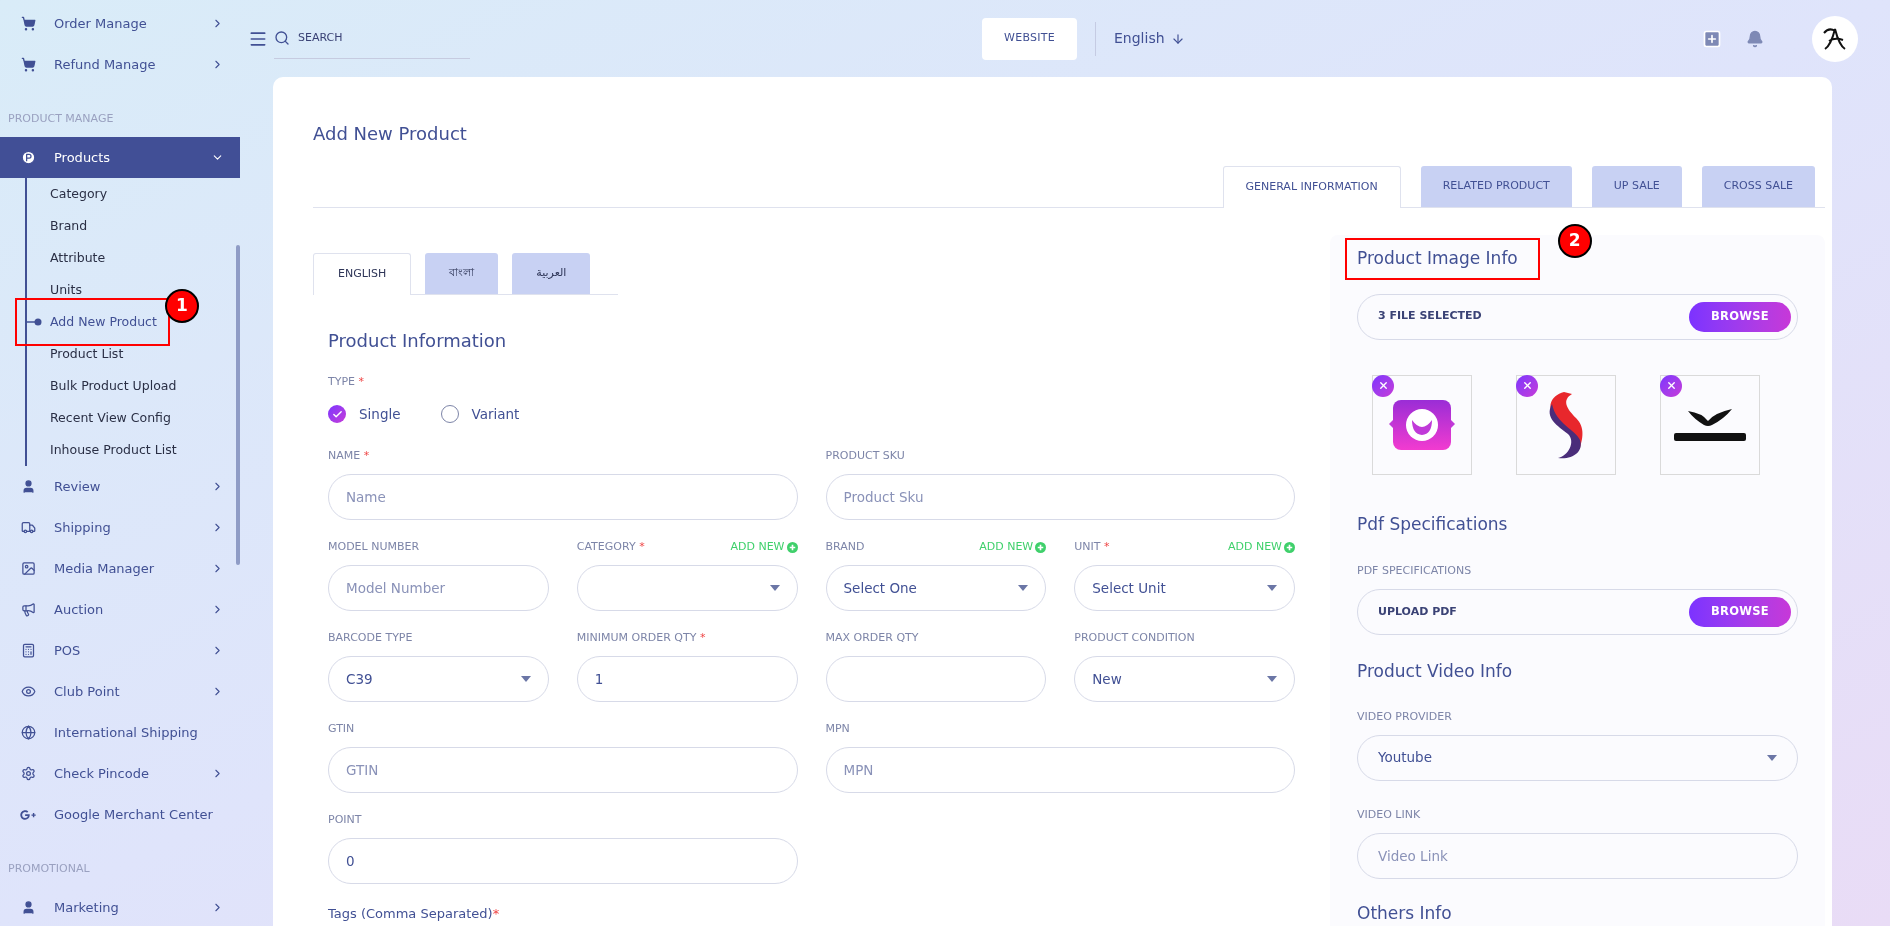  What do you see at coordinates (120, 23) in the screenshot?
I see `sidebar-item: Order Manage` at bounding box center [120, 23].